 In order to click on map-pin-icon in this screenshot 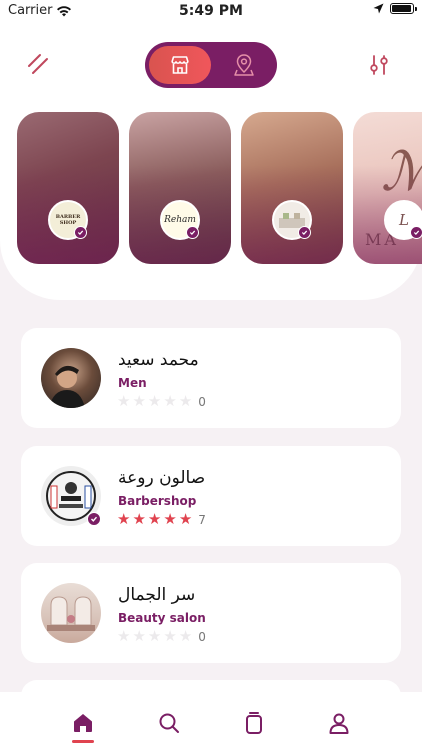, I will do `click(244, 65)`.